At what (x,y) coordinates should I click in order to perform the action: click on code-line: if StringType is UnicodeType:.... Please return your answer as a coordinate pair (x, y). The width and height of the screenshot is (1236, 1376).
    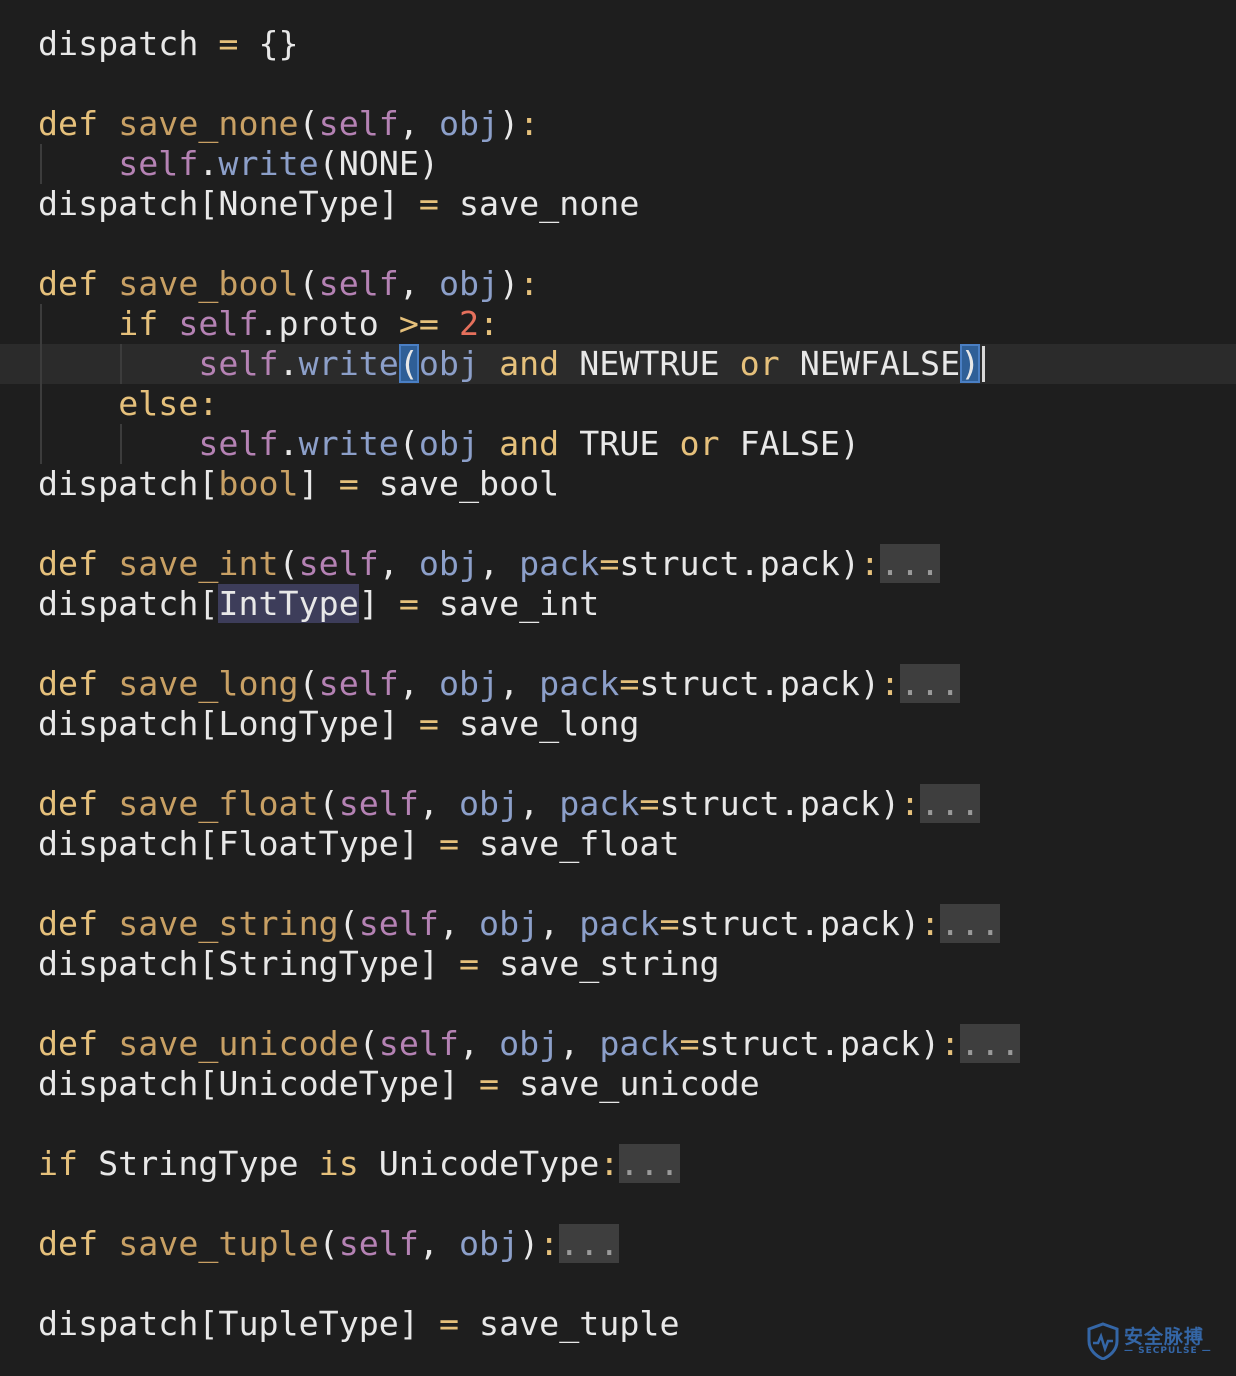
    Looking at the image, I should click on (618, 1164).